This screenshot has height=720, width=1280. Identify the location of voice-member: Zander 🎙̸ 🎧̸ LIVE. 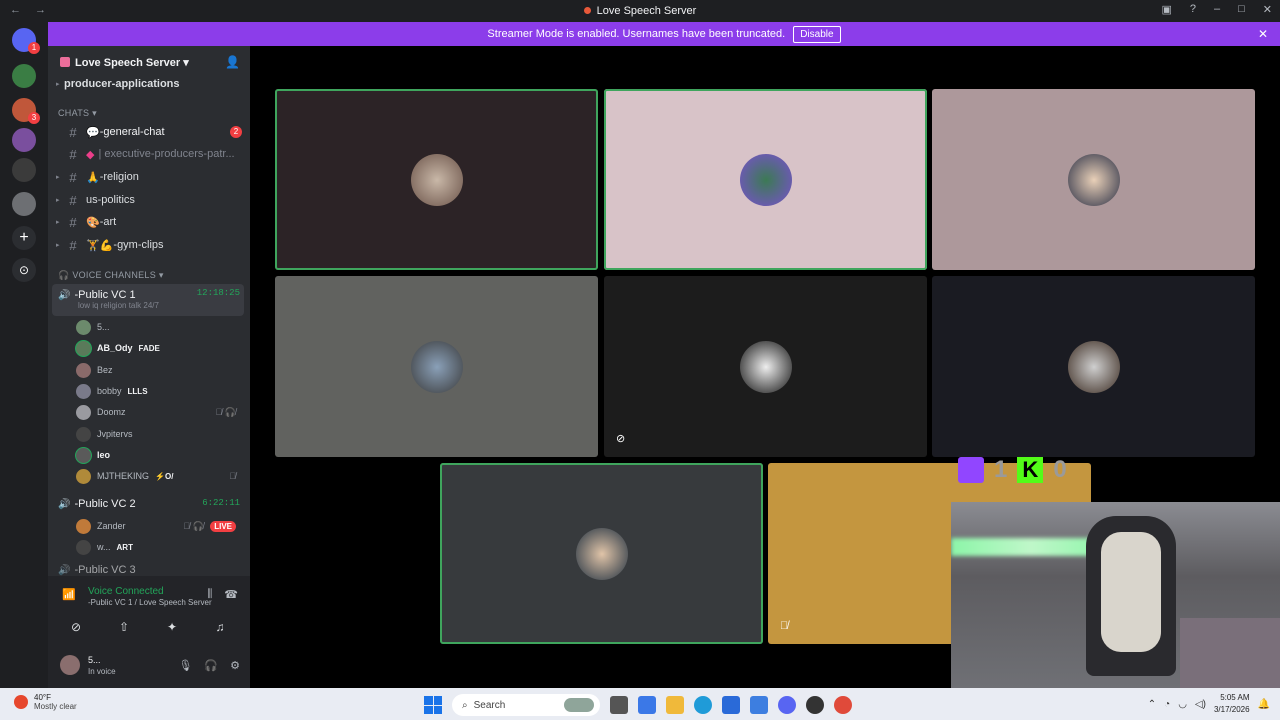
(160, 526).